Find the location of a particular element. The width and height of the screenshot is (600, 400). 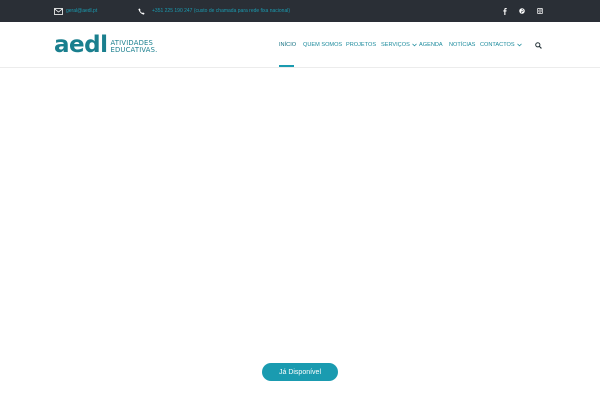

logo-tagline-line2: EDUCATIVAS. is located at coordinates (134, 50).